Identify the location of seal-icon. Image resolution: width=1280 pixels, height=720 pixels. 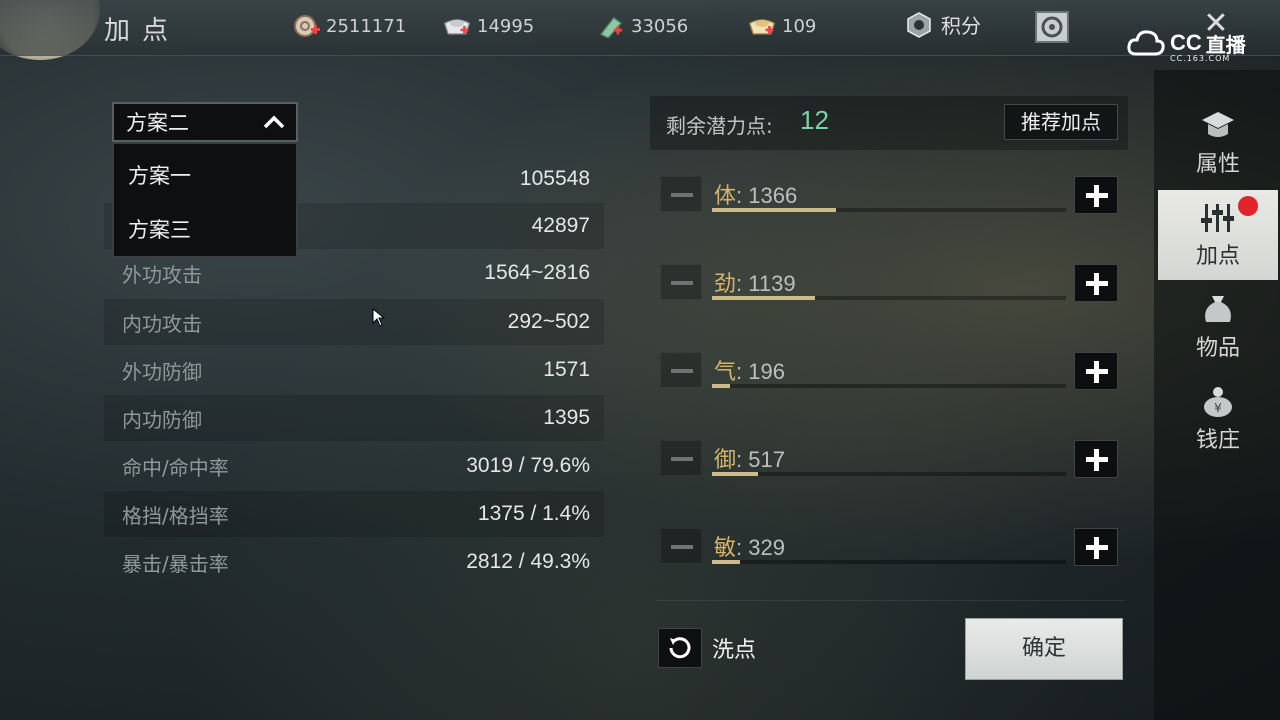
(1052, 27).